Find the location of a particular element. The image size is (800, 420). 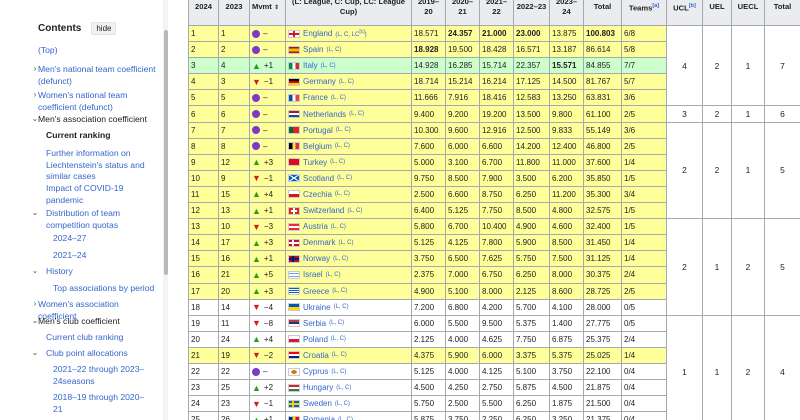

country-link: Belgium is located at coordinates (317, 146).